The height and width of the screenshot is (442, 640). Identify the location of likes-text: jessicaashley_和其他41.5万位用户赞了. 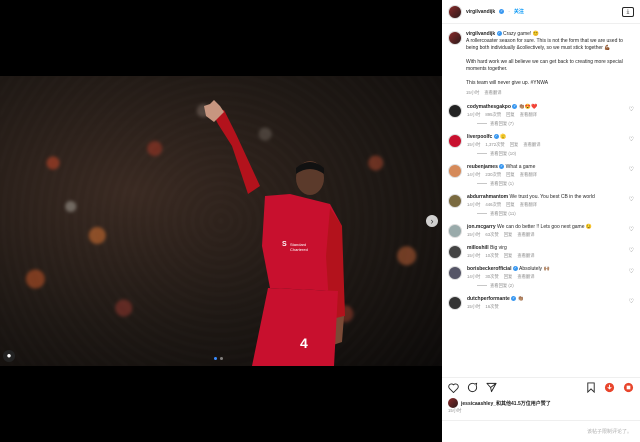
(506, 403).